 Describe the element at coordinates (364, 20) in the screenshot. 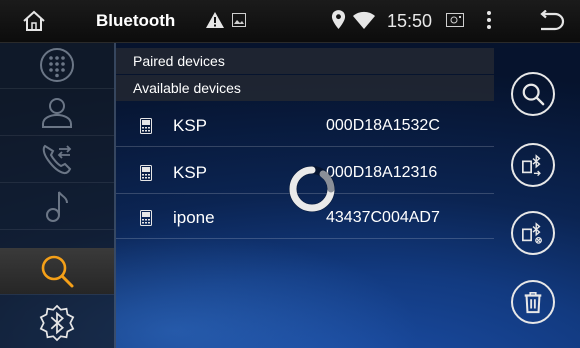

I see `wifi-icon` at that location.